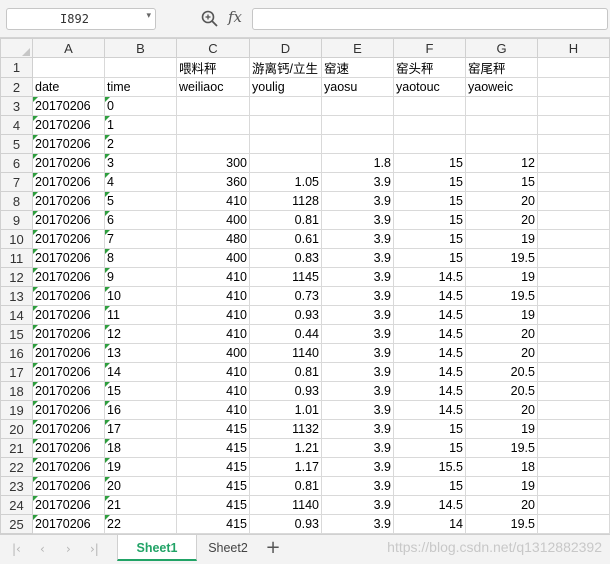  I want to click on grid-cell: yaosu, so click(357, 87).